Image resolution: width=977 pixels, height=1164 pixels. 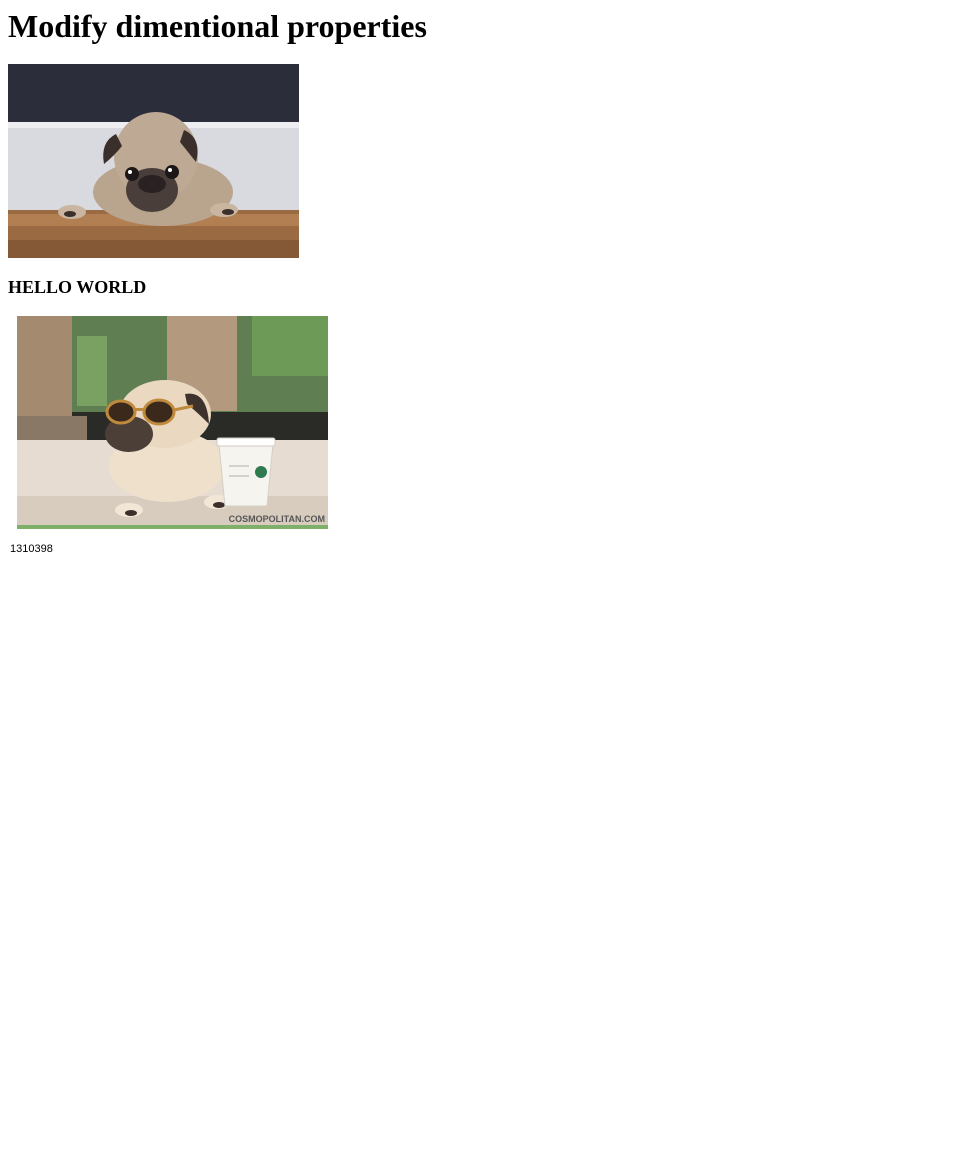 I want to click on pug-floor-photo, so click(x=153, y=161).